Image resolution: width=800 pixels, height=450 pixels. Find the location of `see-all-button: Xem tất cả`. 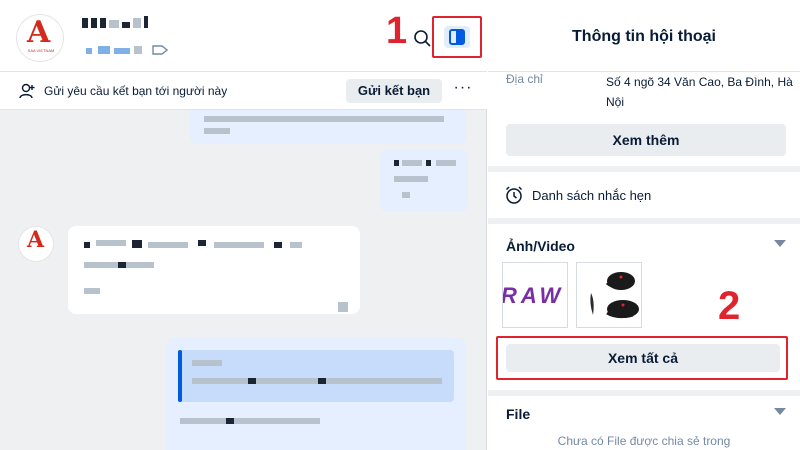

see-all-button: Xem tất cả is located at coordinates (643, 358).